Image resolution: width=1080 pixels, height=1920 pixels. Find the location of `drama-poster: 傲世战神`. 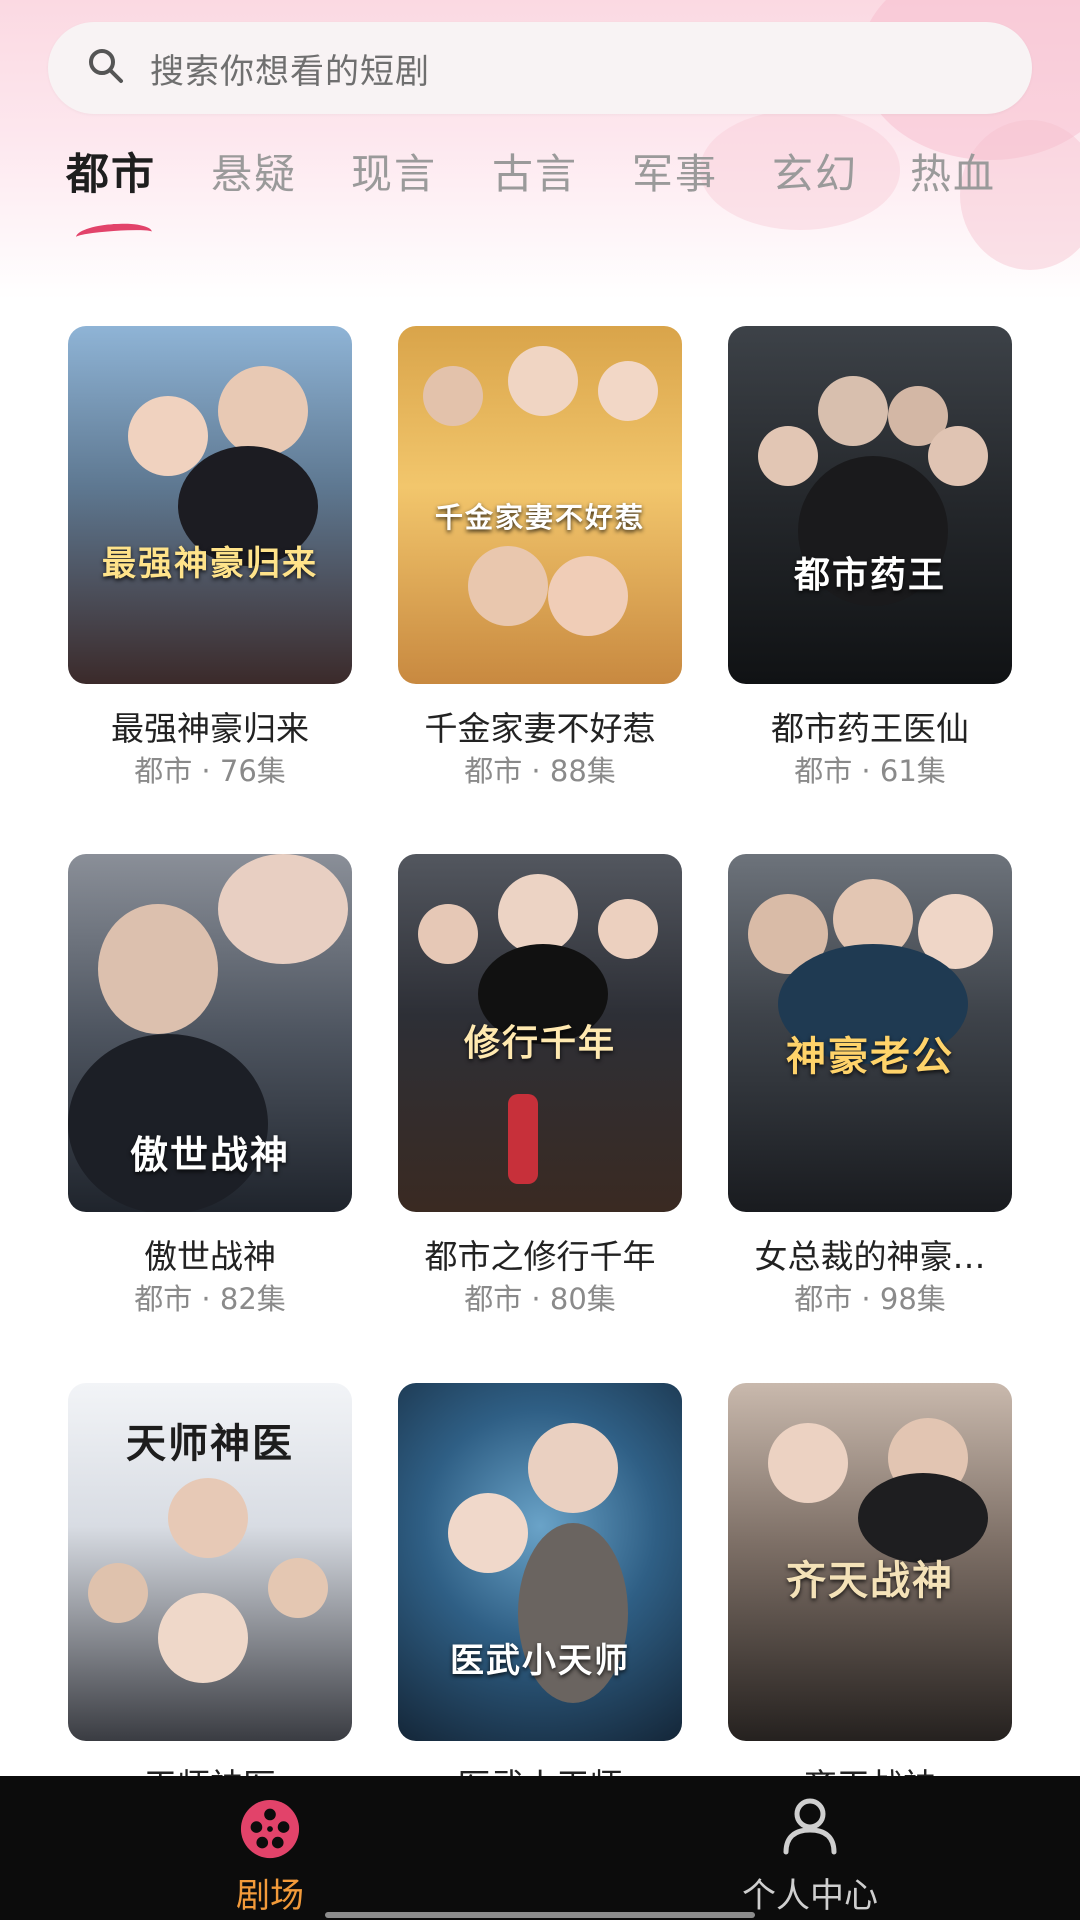

drama-poster: 傲世战神 is located at coordinates (210, 1033).